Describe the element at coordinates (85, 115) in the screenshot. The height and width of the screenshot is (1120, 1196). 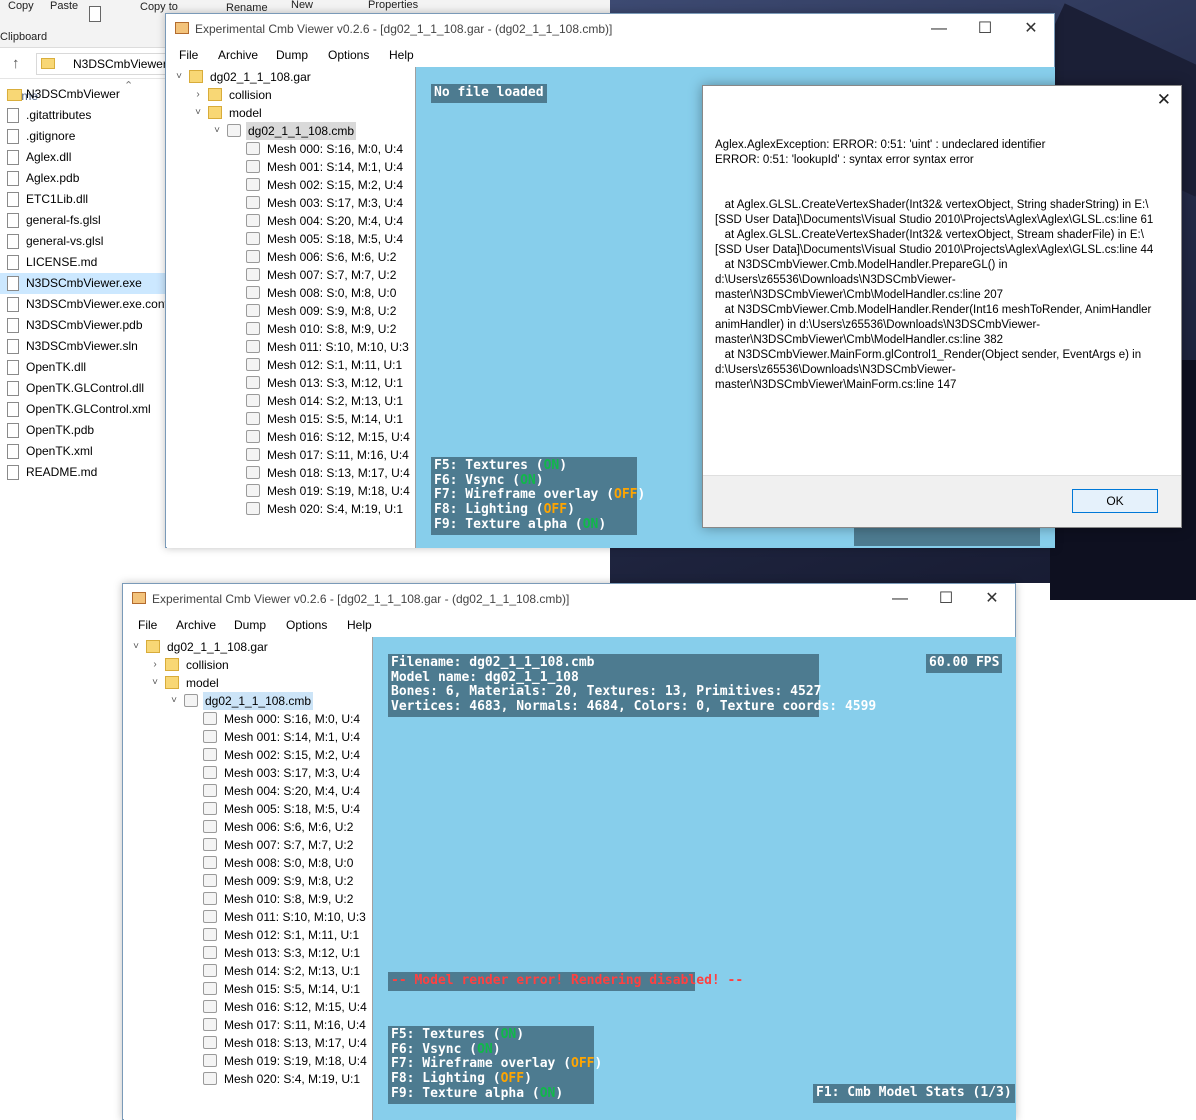
I see `file-list-item: .gitattributes` at that location.